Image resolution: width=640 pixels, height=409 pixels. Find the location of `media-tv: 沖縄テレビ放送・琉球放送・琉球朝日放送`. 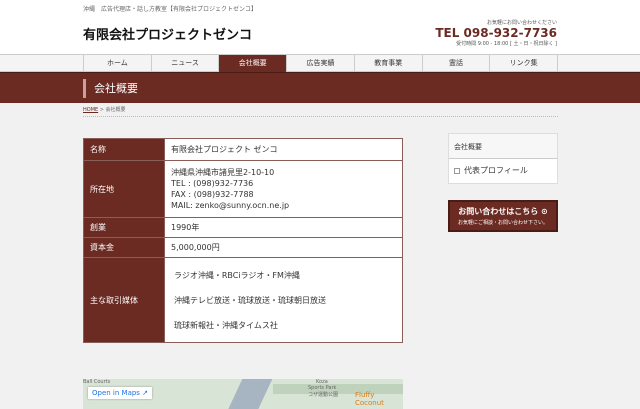

media-tv: 沖縄テレビ放送・琉球放送・琉球朝日放送 is located at coordinates (250, 300).